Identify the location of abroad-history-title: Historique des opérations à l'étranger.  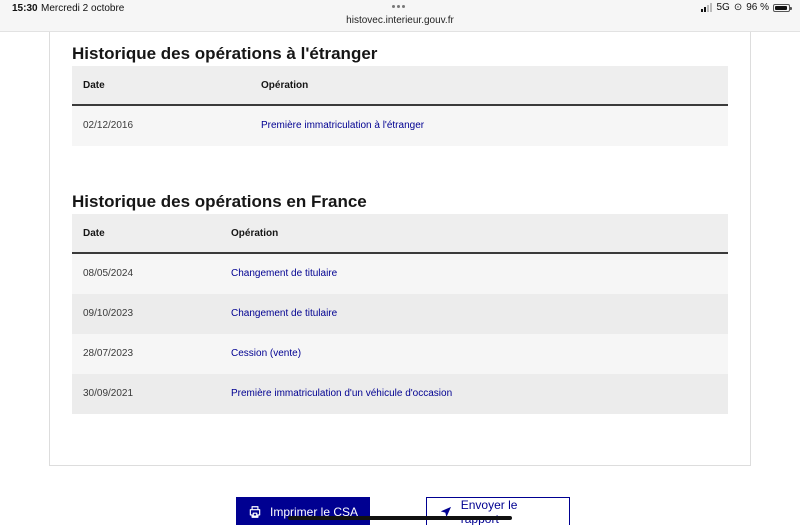
(225, 53).